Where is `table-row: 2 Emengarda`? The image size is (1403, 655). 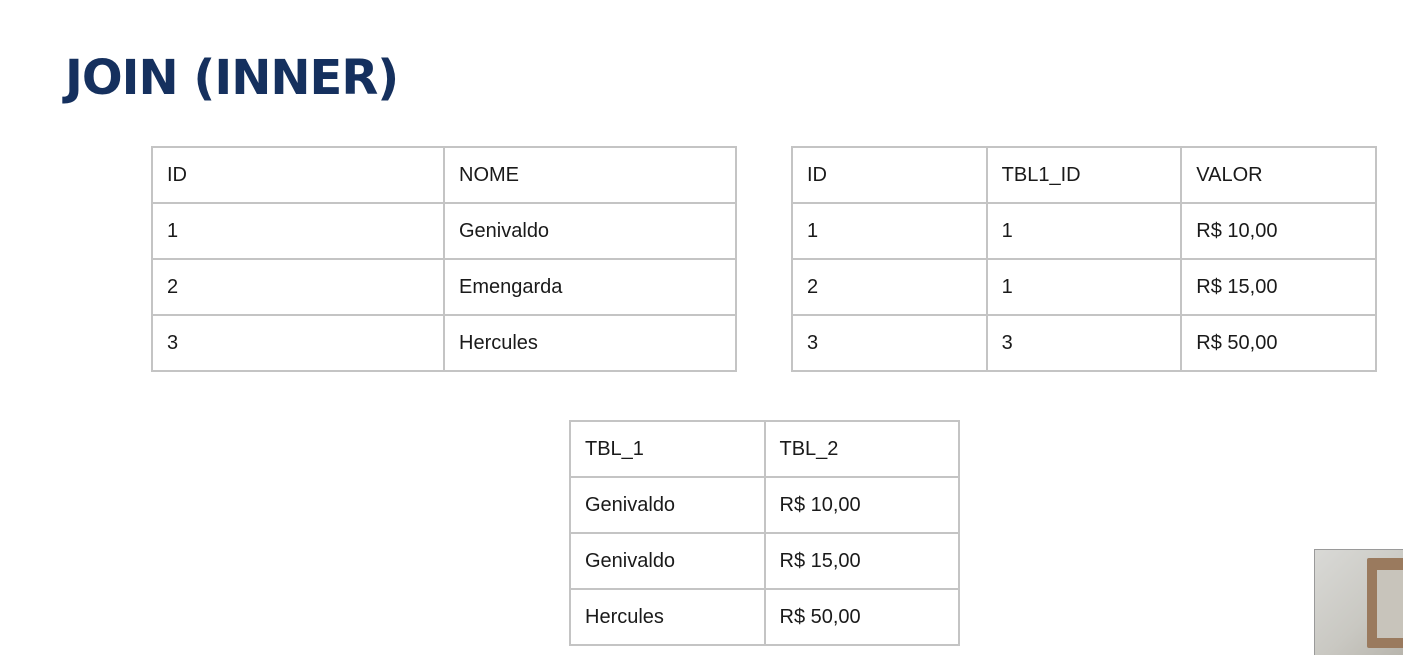
table-row: 2 Emengarda is located at coordinates (444, 287).